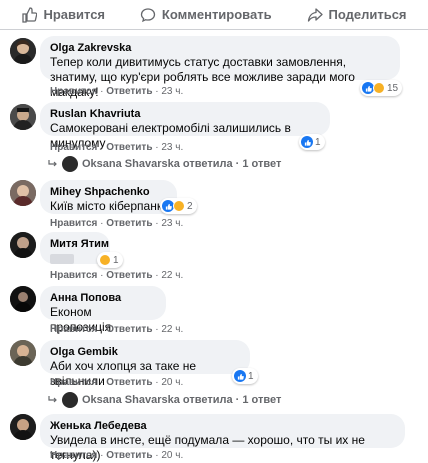 Image resolution: width=428 pixels, height=463 pixels. I want to click on comment-author: Mihey Shpachenko, so click(108, 192).